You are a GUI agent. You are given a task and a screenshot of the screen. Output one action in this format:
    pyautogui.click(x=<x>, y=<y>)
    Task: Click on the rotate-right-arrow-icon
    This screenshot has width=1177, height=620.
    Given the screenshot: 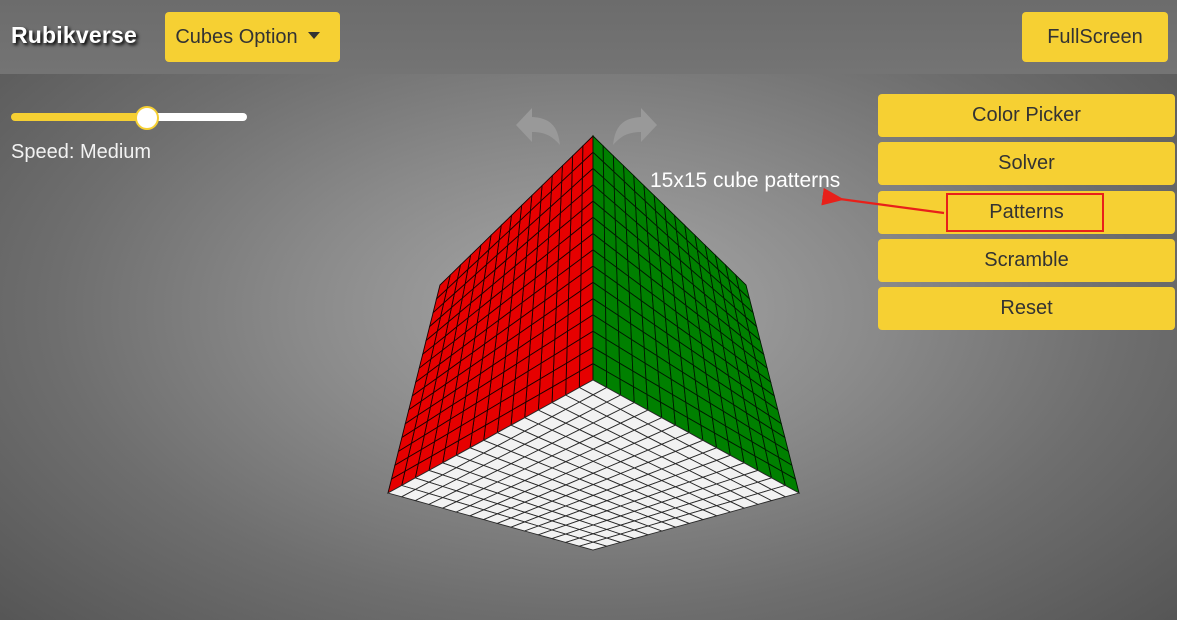 What is the action you would take?
    pyautogui.click(x=635, y=126)
    